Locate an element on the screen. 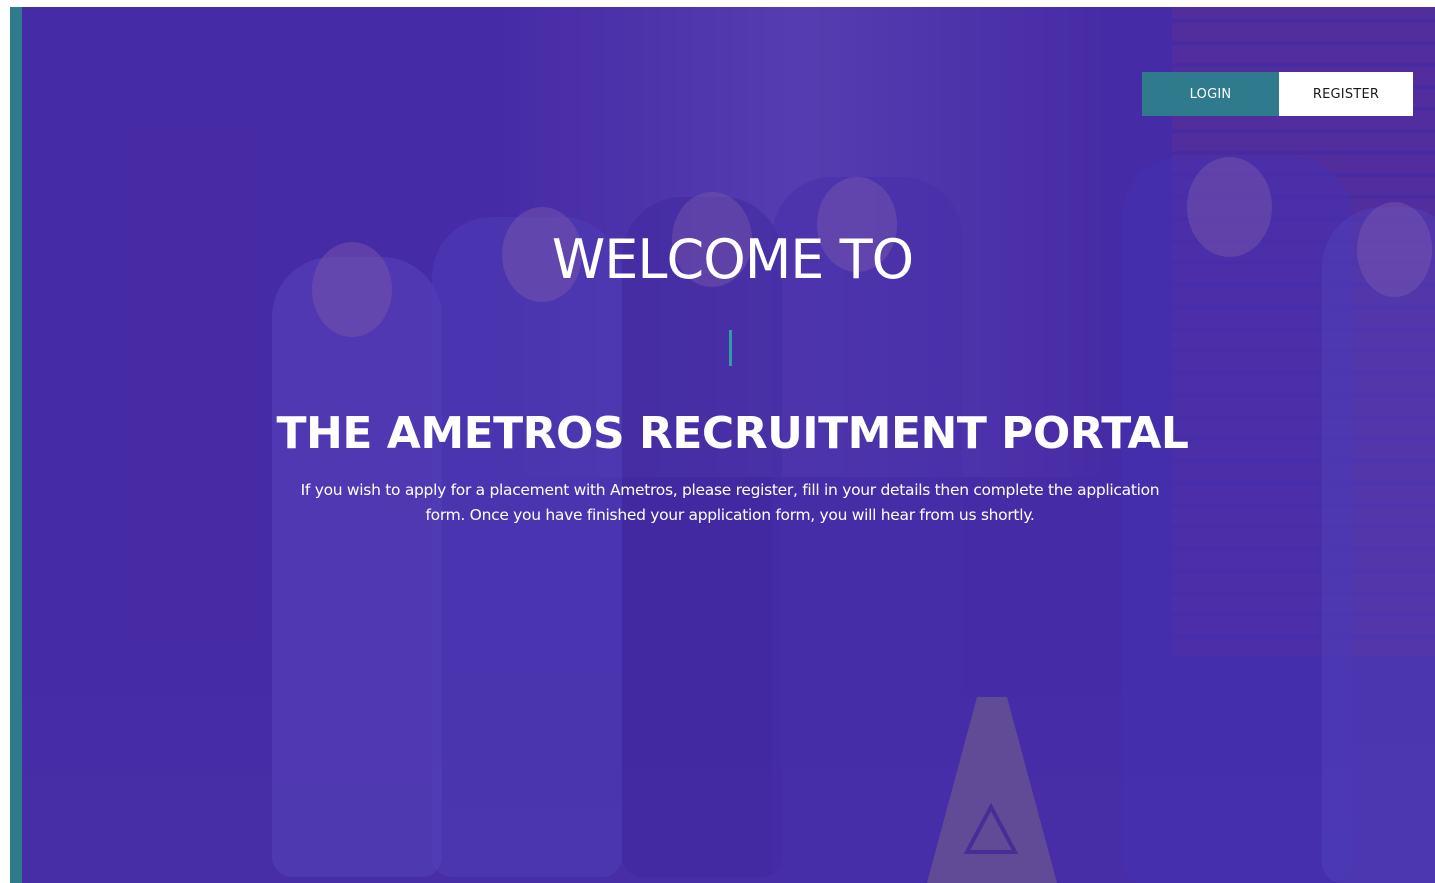 The width and height of the screenshot is (1435, 883). login-button: LOGIN is located at coordinates (1210, 94).